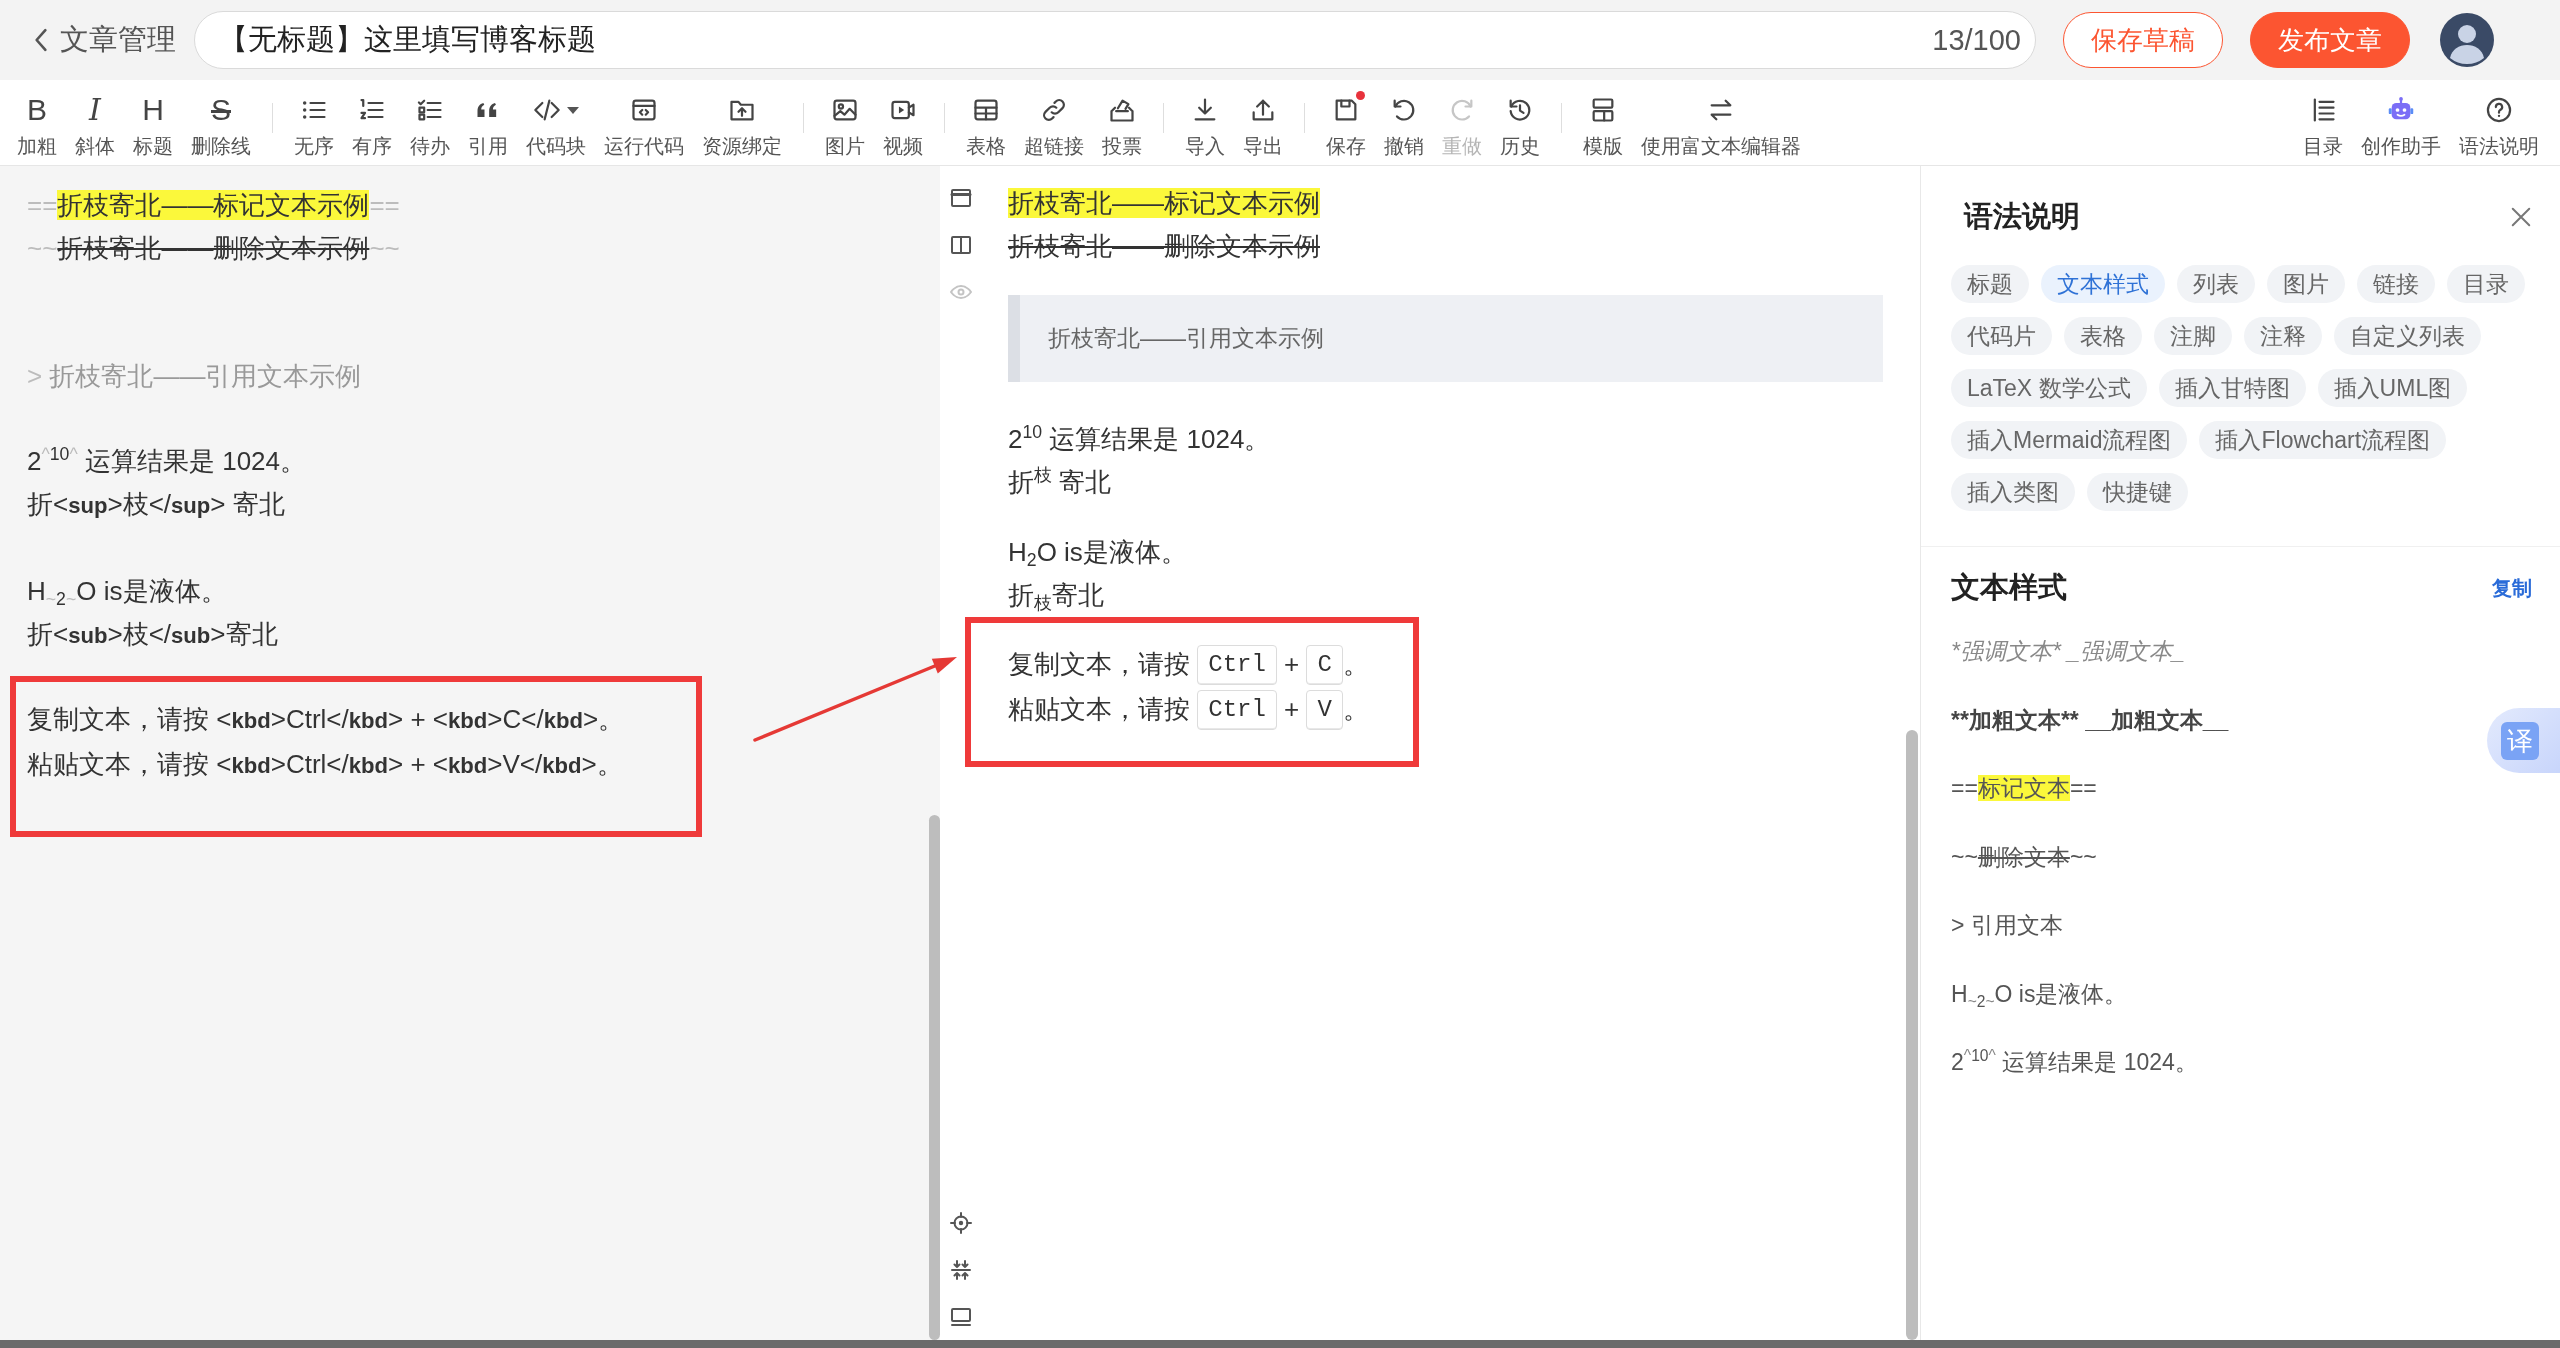 This screenshot has height=1348, width=2560. What do you see at coordinates (1060, 481) in the screenshot?
I see `preview-line: 折$^{枝}$ 寄北` at bounding box center [1060, 481].